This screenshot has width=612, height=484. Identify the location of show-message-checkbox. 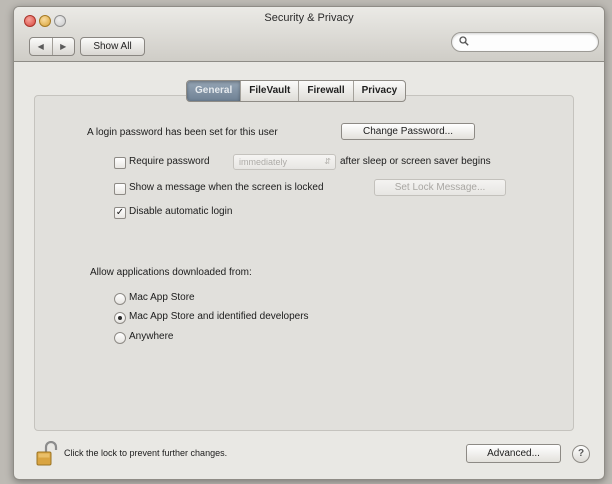
(120, 189).